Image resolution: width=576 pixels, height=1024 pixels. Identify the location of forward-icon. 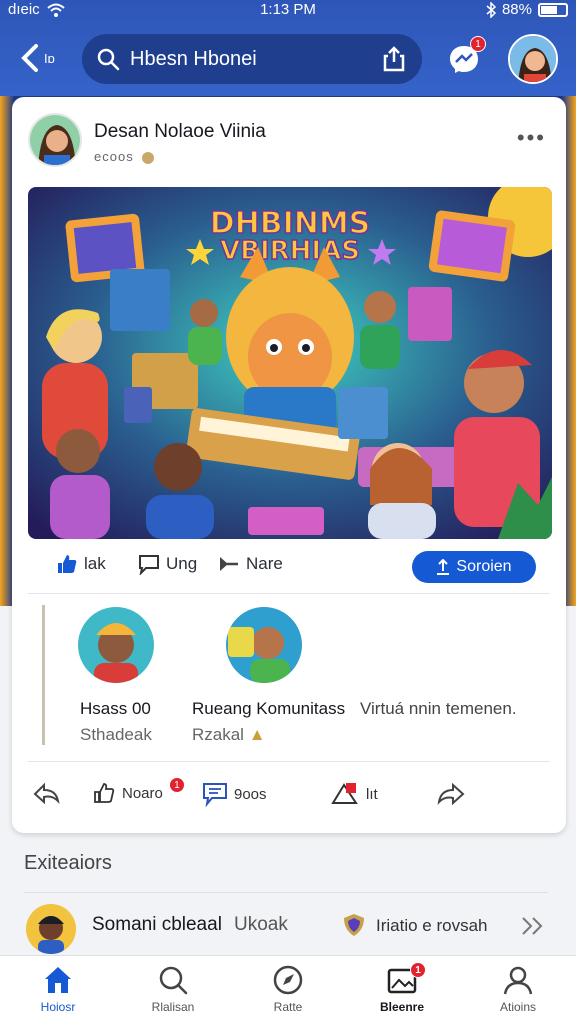
(451, 794).